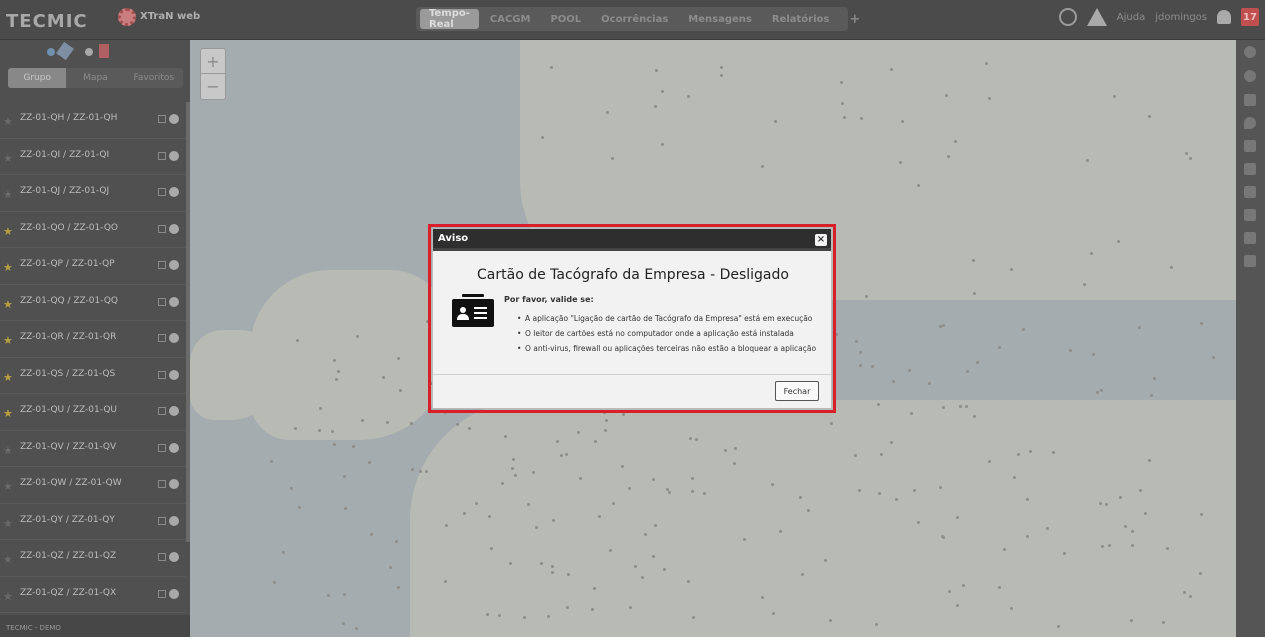  What do you see at coordinates (104, 51) in the screenshot?
I see `alert-badge-icon` at bounding box center [104, 51].